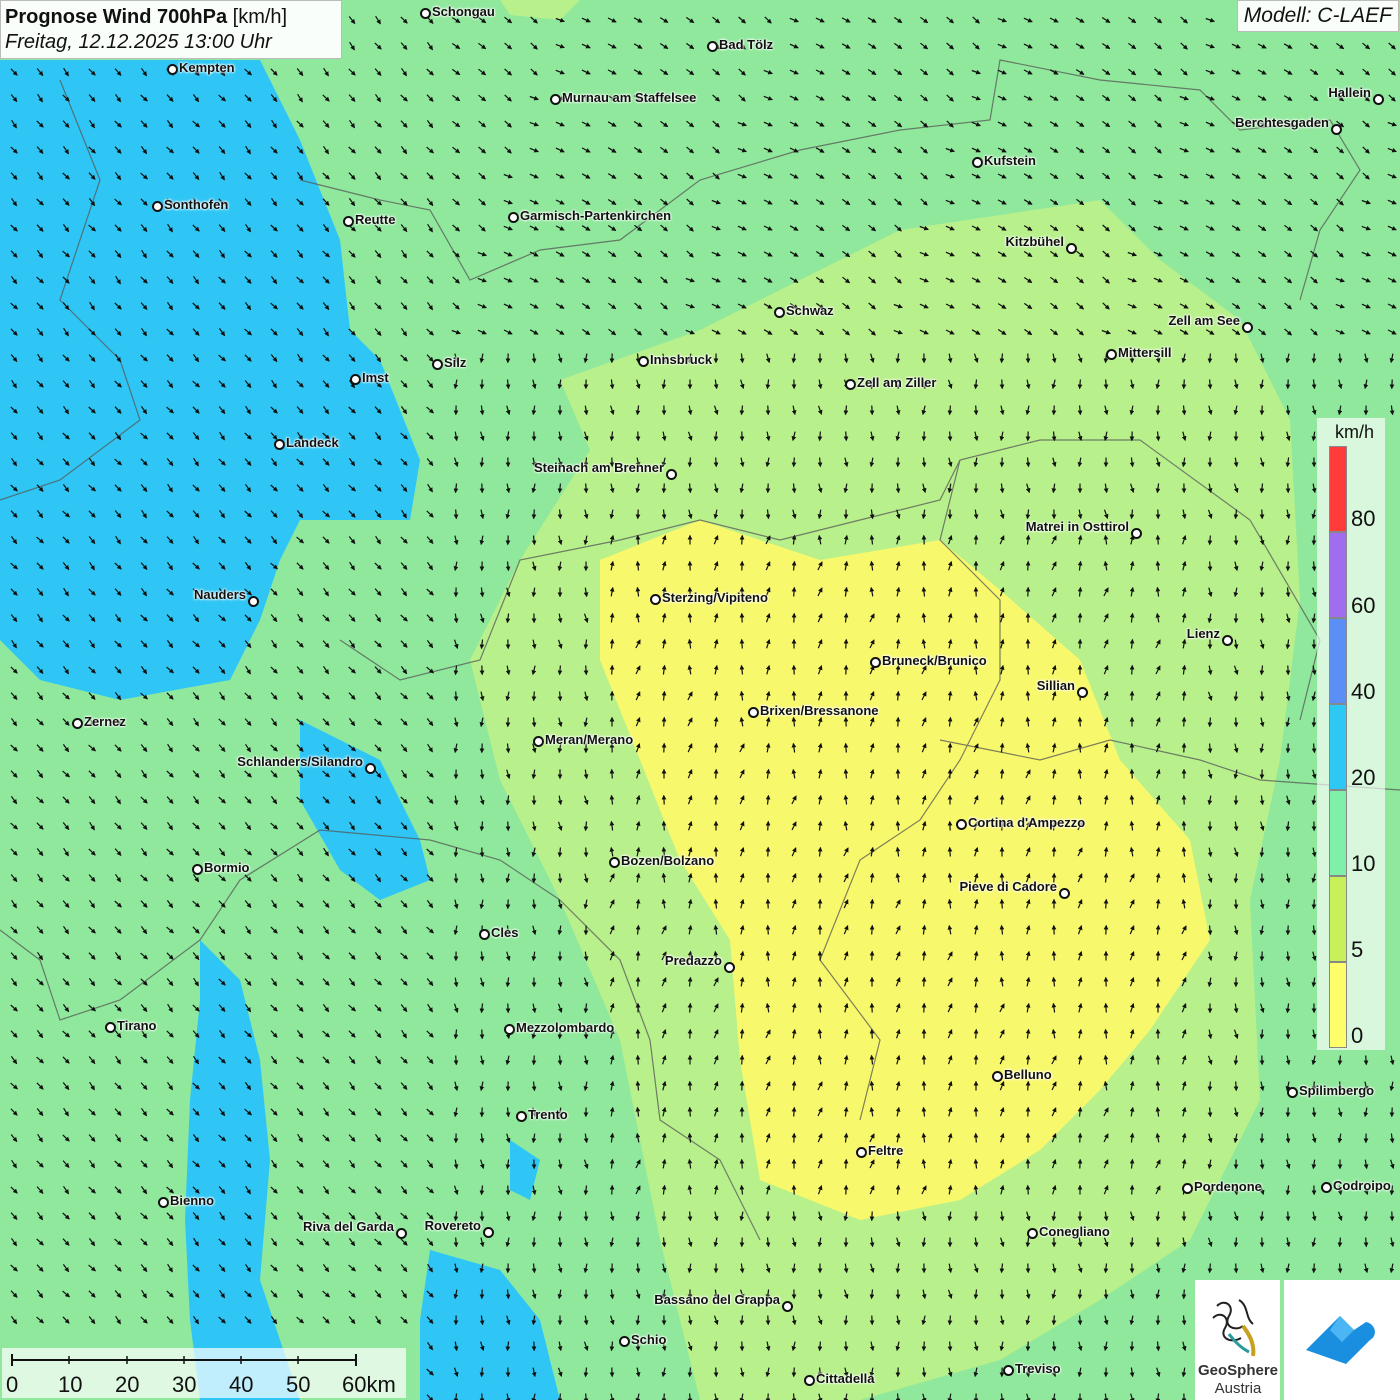 The width and height of the screenshot is (1400, 1400). I want to click on city-marker-mittersill, so click(1111, 354).